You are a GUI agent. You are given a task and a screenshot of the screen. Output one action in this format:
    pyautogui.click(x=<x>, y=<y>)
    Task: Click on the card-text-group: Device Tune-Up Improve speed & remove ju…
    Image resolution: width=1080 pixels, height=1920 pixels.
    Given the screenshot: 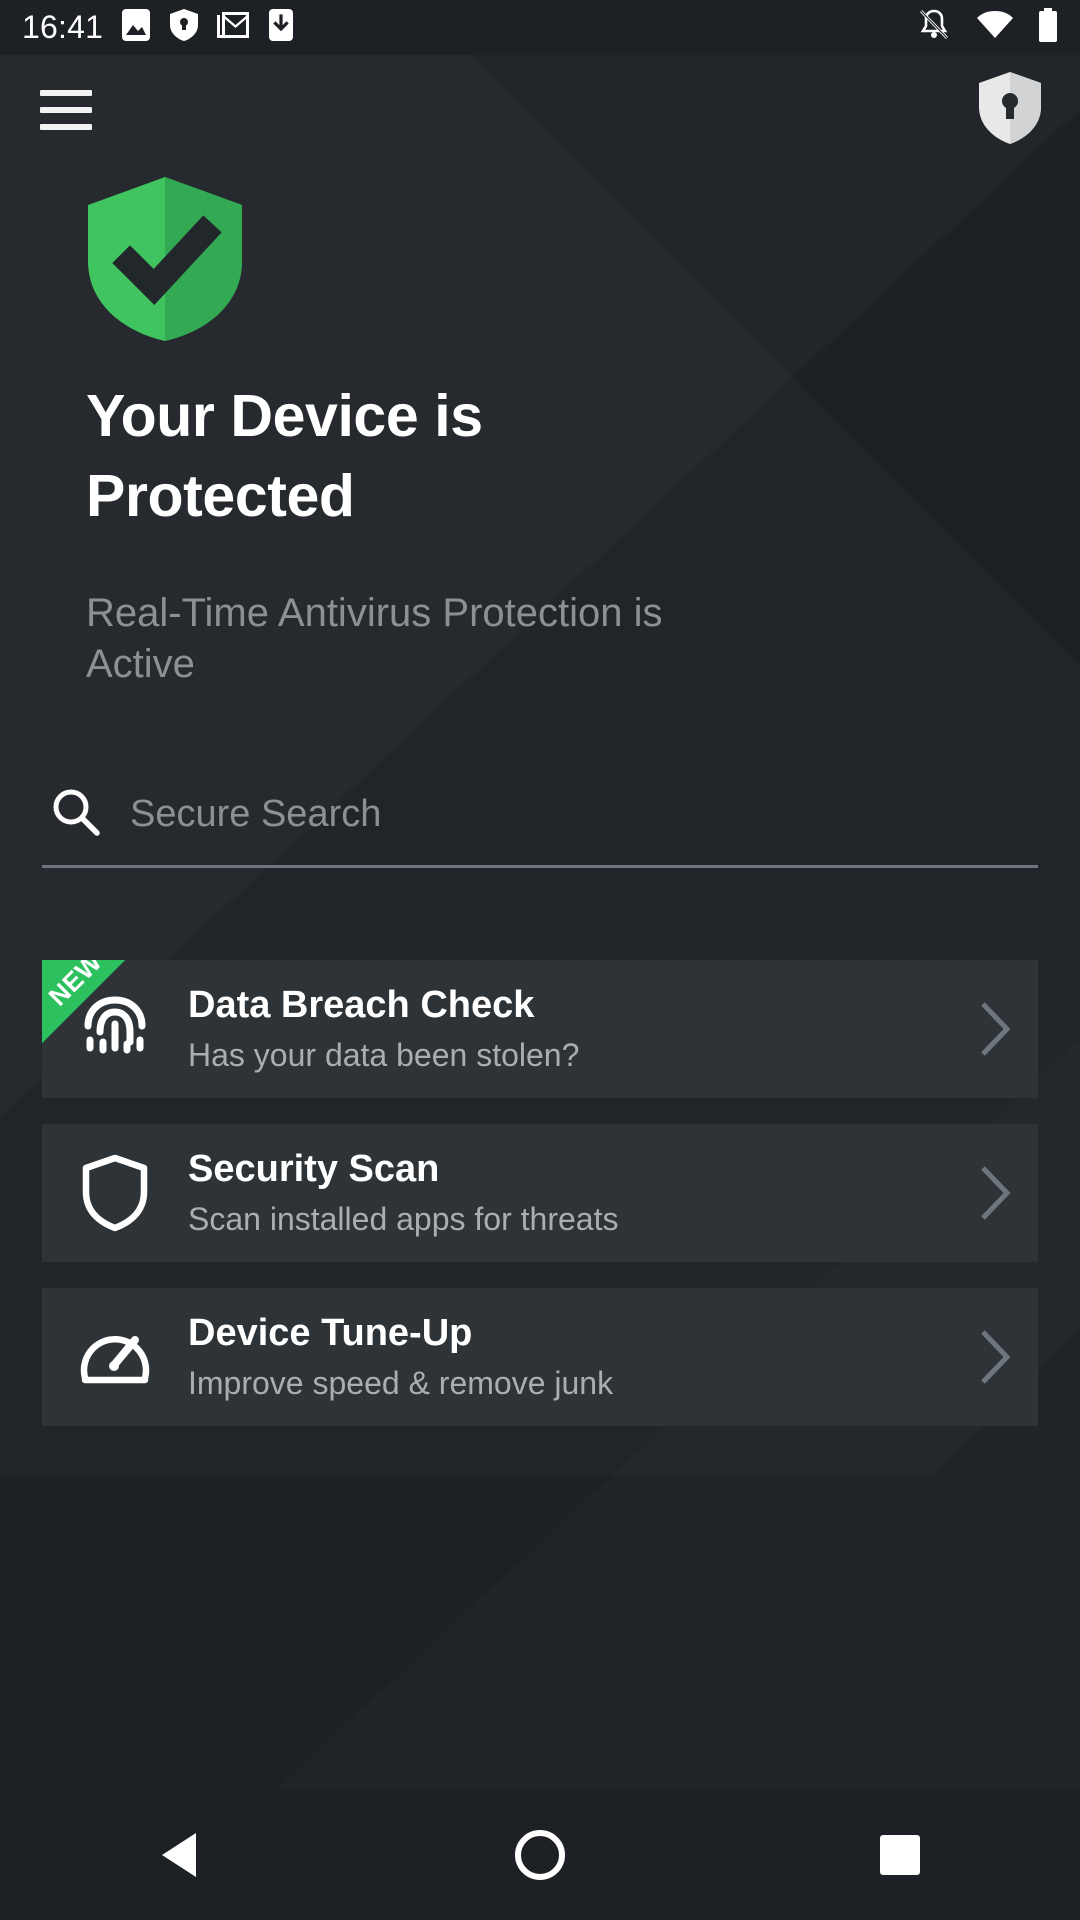 What is the action you would take?
    pyautogui.click(x=570, y=1357)
    